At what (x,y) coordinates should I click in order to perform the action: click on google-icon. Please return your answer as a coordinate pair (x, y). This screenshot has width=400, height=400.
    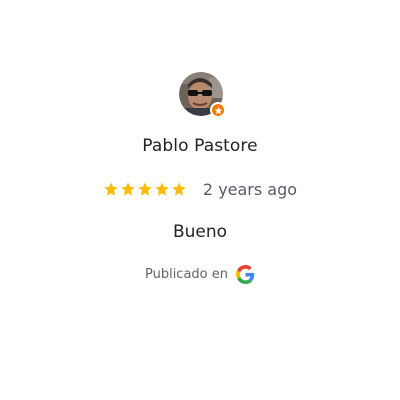
    Looking at the image, I should click on (245, 274).